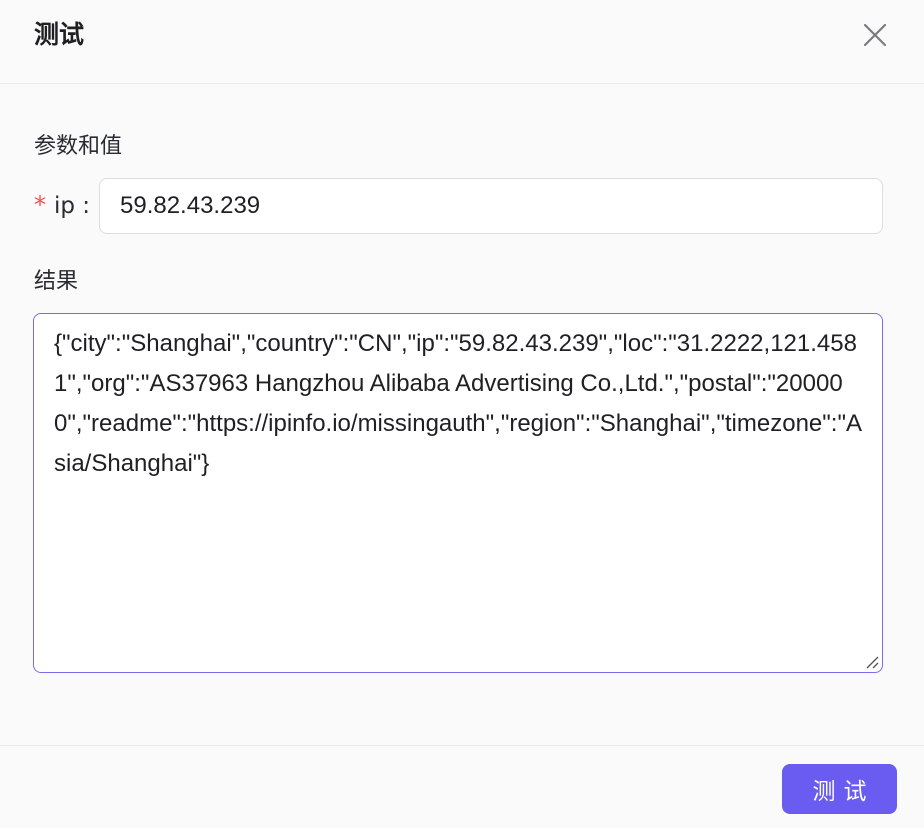  I want to click on ip-field-label: ip :, so click(72, 206).